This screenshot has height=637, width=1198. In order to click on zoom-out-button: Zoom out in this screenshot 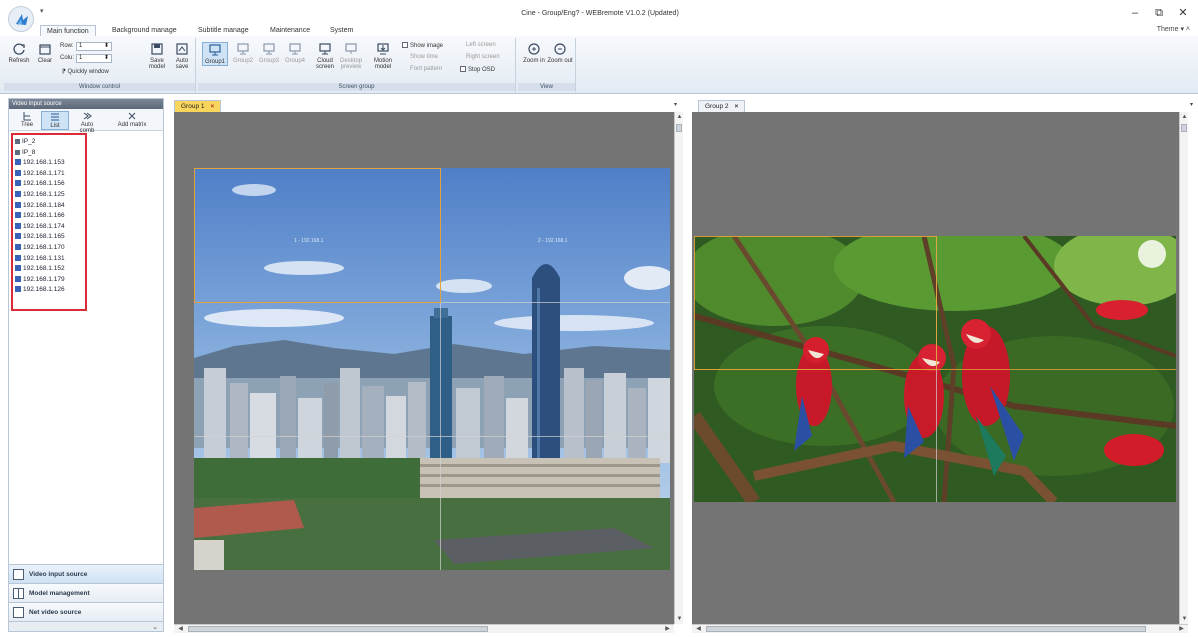, I will do `click(560, 53)`.